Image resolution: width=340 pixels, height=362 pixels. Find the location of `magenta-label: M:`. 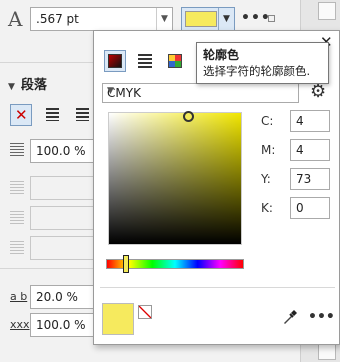

magenta-label: M: is located at coordinates (268, 150).